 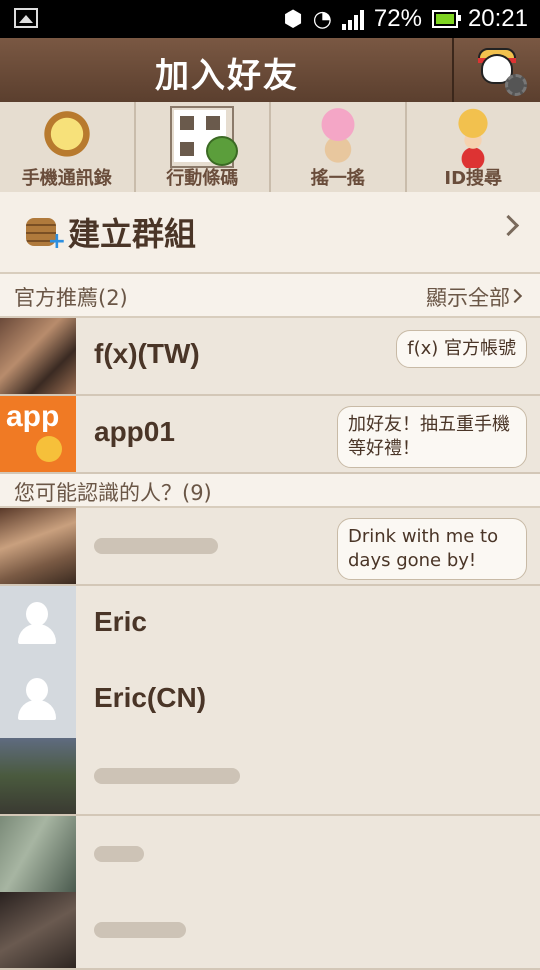 What do you see at coordinates (67, 137) in the screenshot?
I see `lion-ship-icon` at bounding box center [67, 137].